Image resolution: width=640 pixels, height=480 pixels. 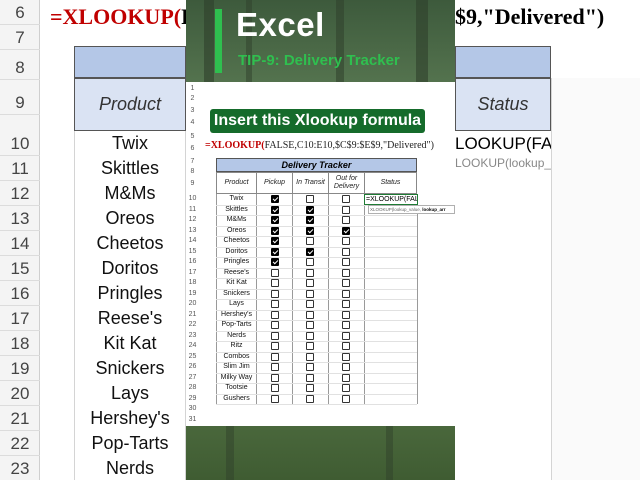 What do you see at coordinates (20, 293) in the screenshot?
I see `background-row-number: 16` at bounding box center [20, 293].